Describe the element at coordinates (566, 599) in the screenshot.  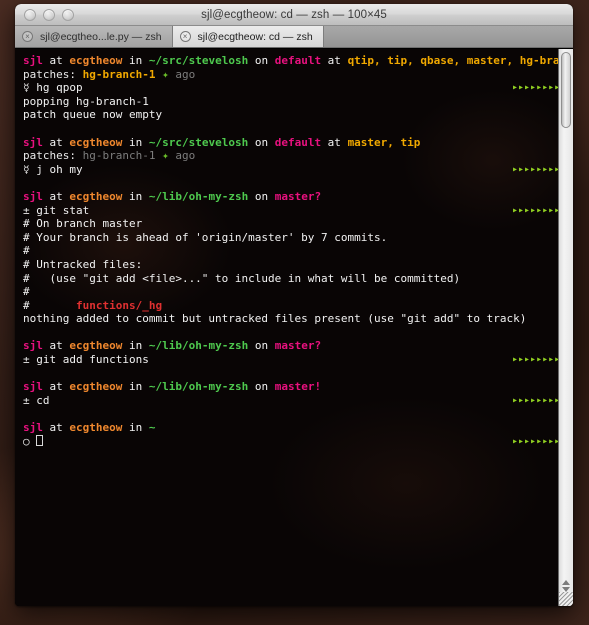
I see `resize-grip-icon` at that location.